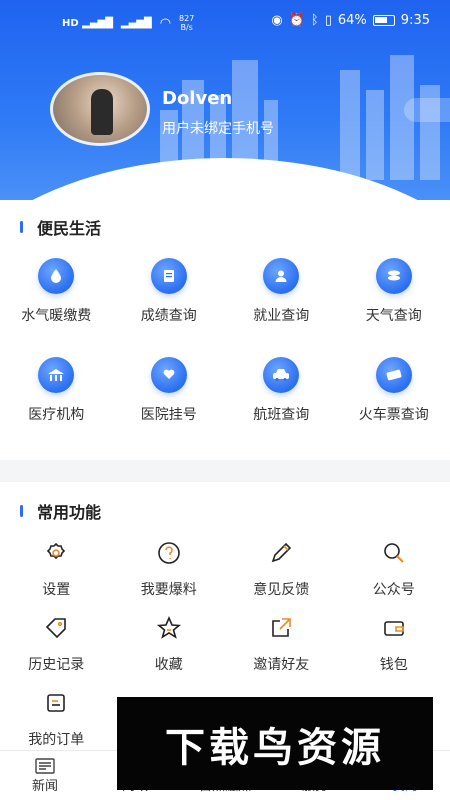  Describe the element at coordinates (169, 643) in the screenshot. I see `function-favorites: 收藏` at that location.